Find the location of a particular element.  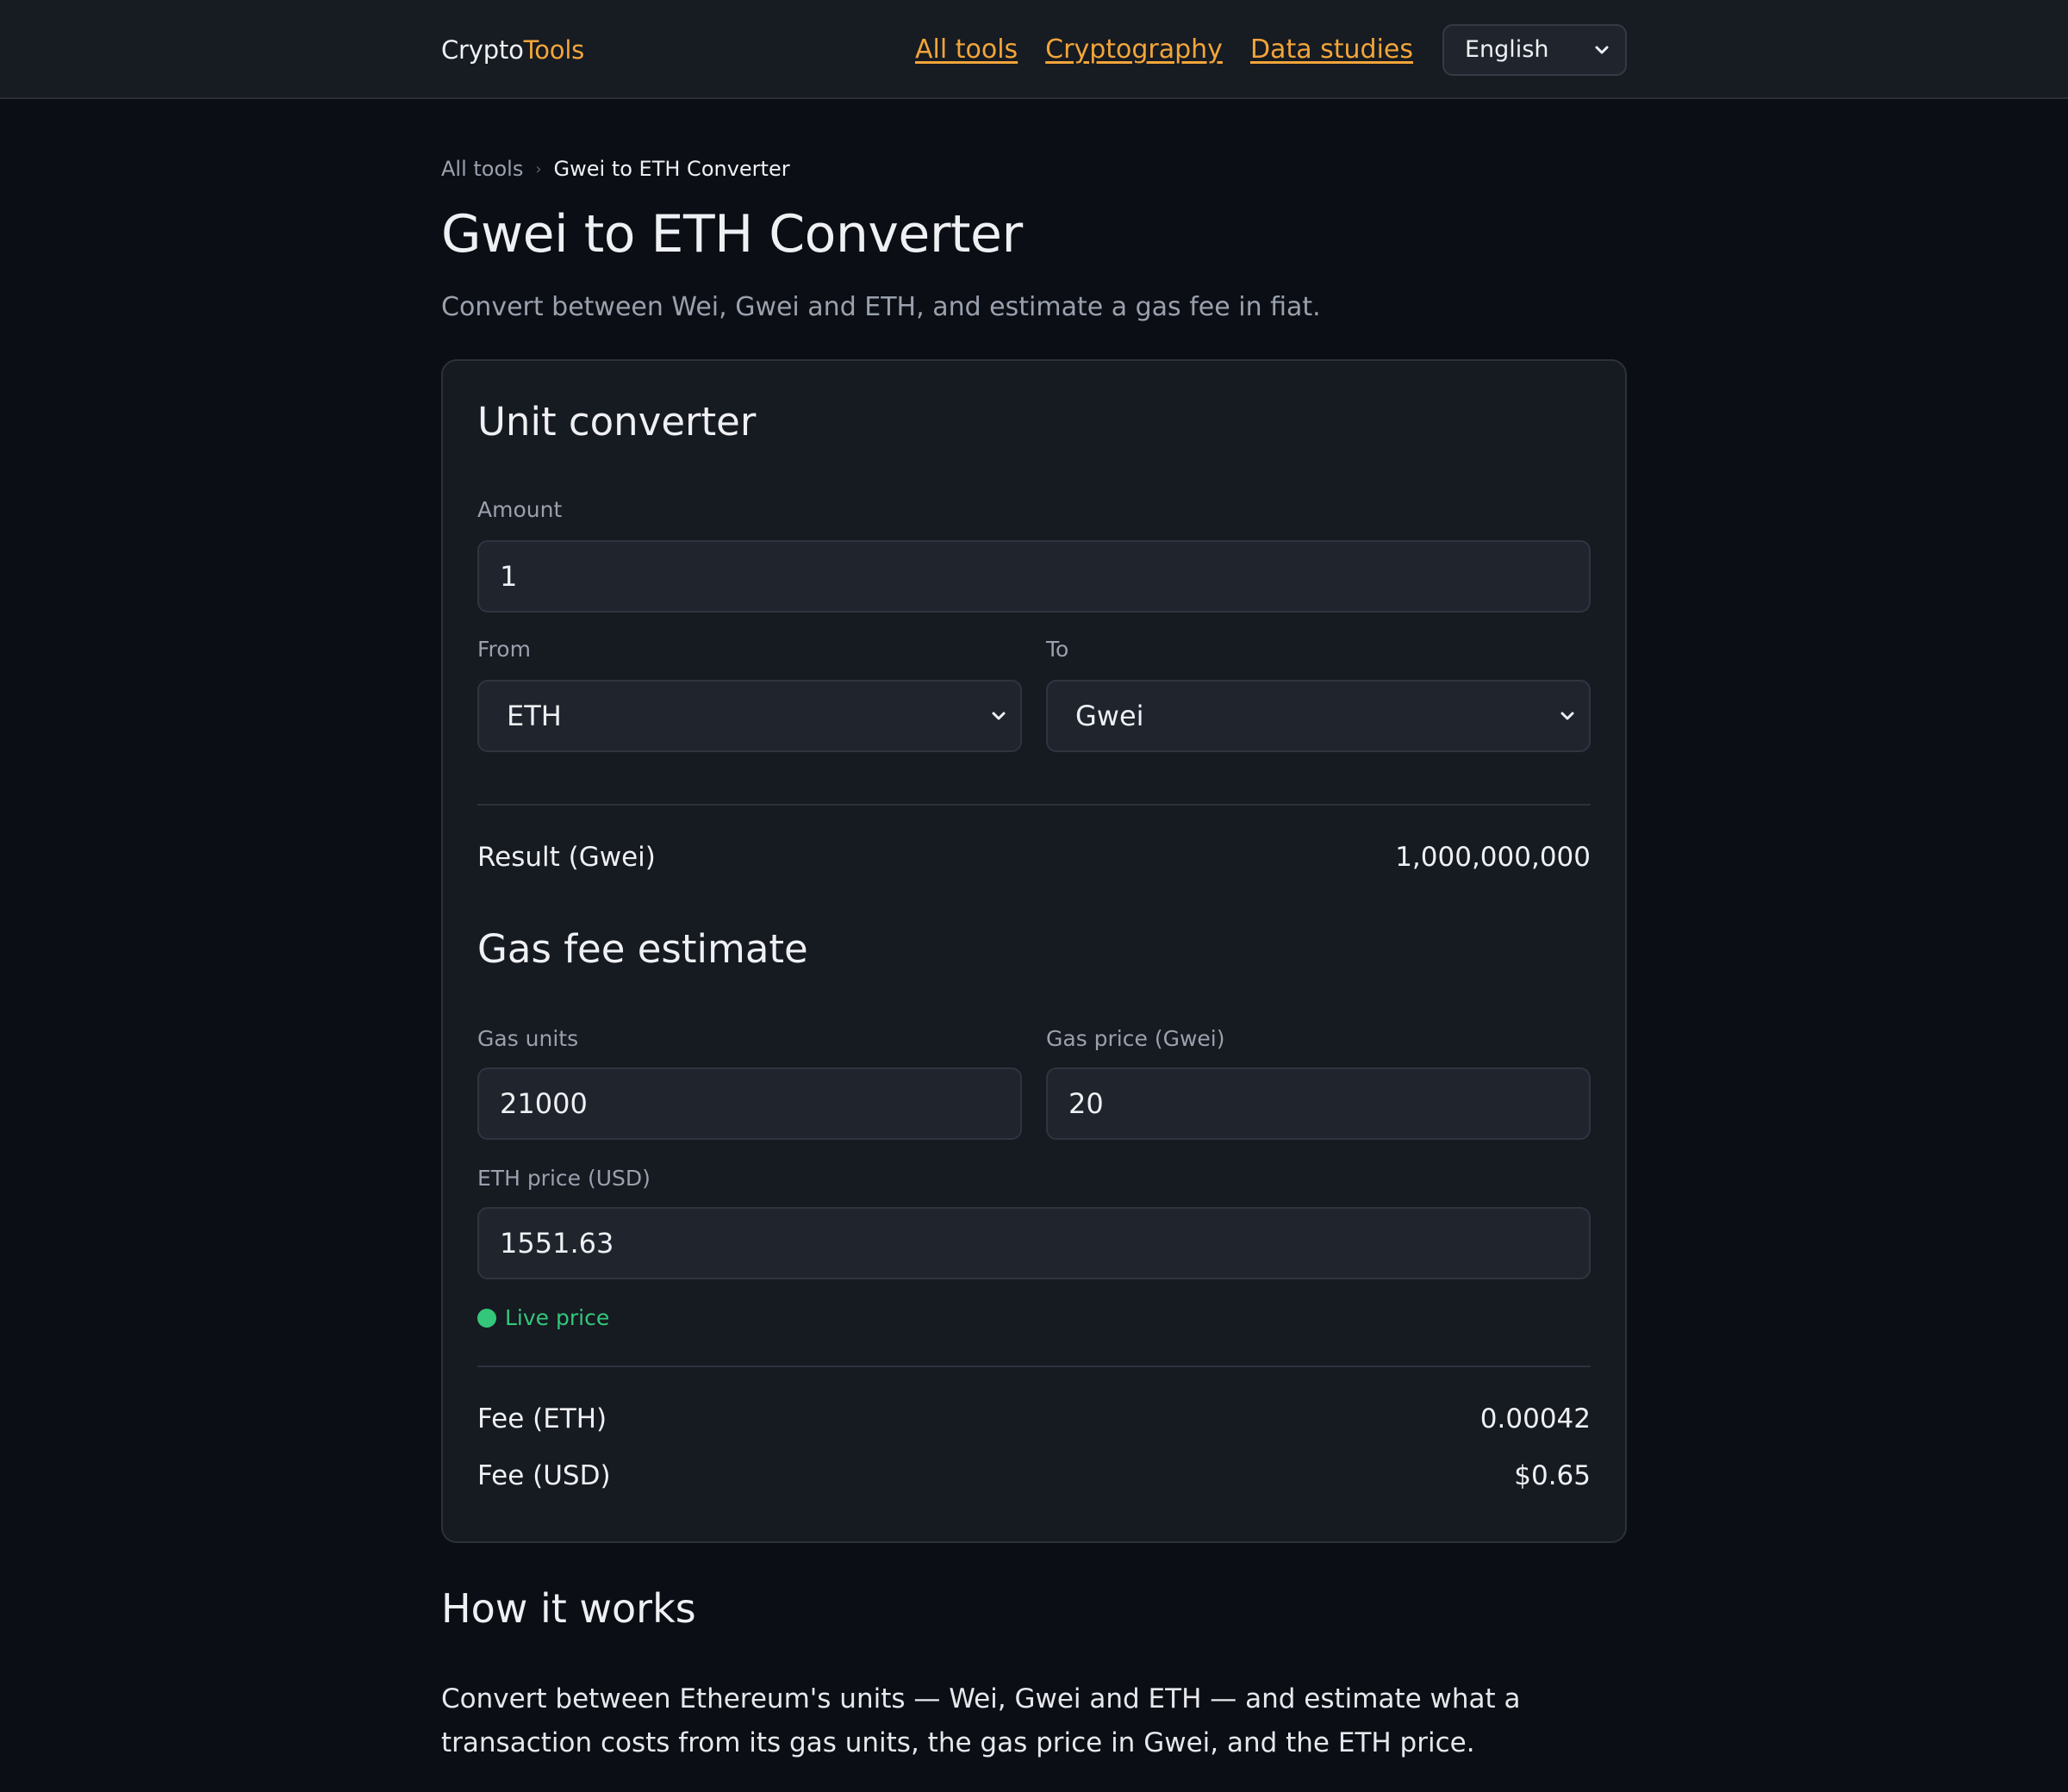

nav-link-data-studies: Data studies is located at coordinates (1331, 50).